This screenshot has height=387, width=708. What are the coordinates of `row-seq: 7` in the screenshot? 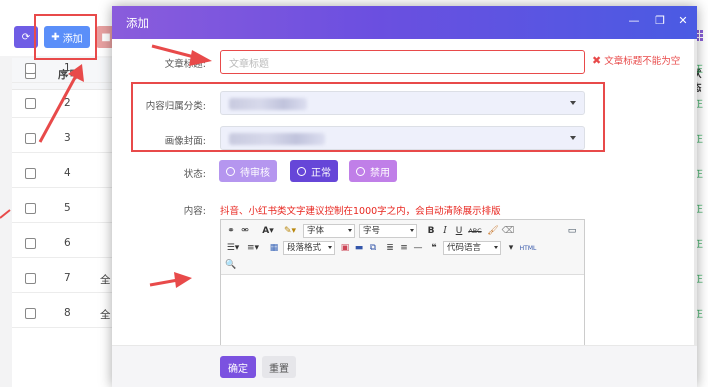 It's located at (67, 278).